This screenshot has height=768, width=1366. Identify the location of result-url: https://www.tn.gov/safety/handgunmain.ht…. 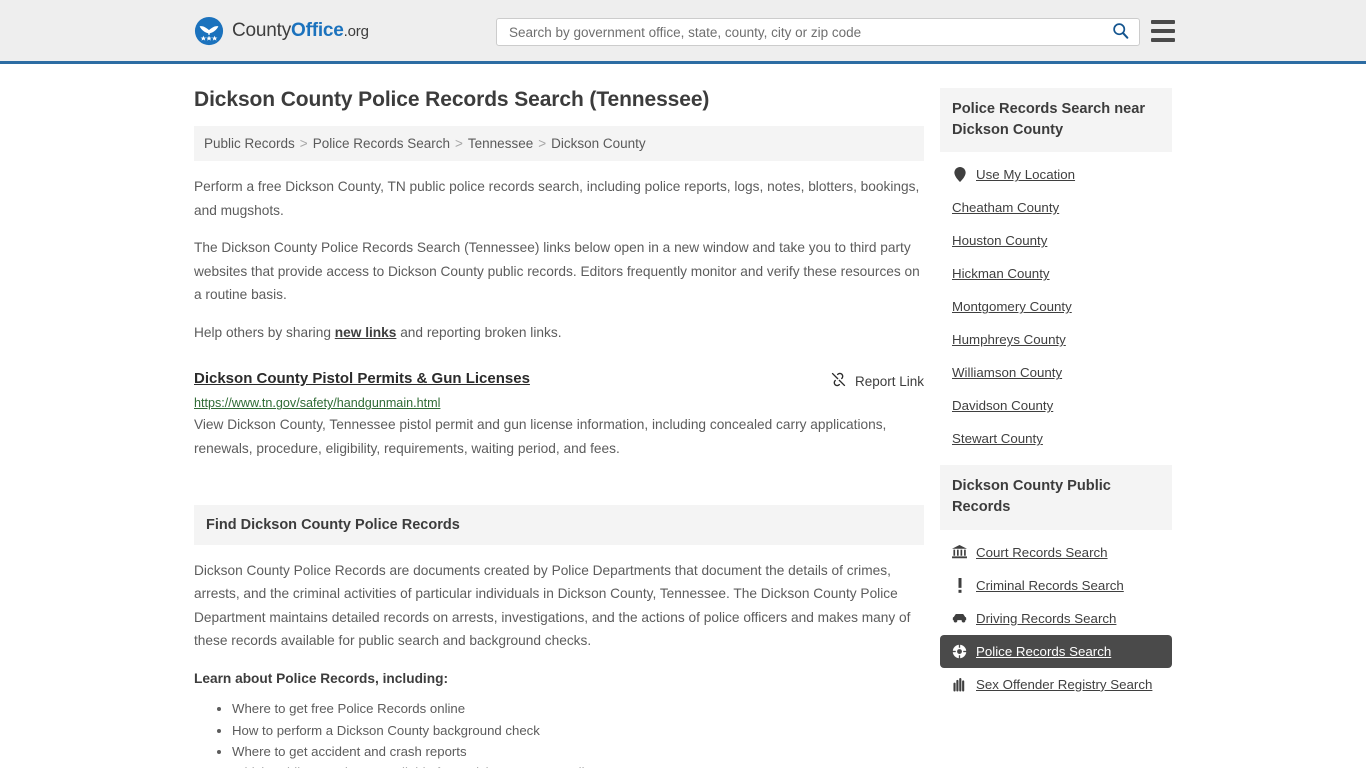
(559, 403).